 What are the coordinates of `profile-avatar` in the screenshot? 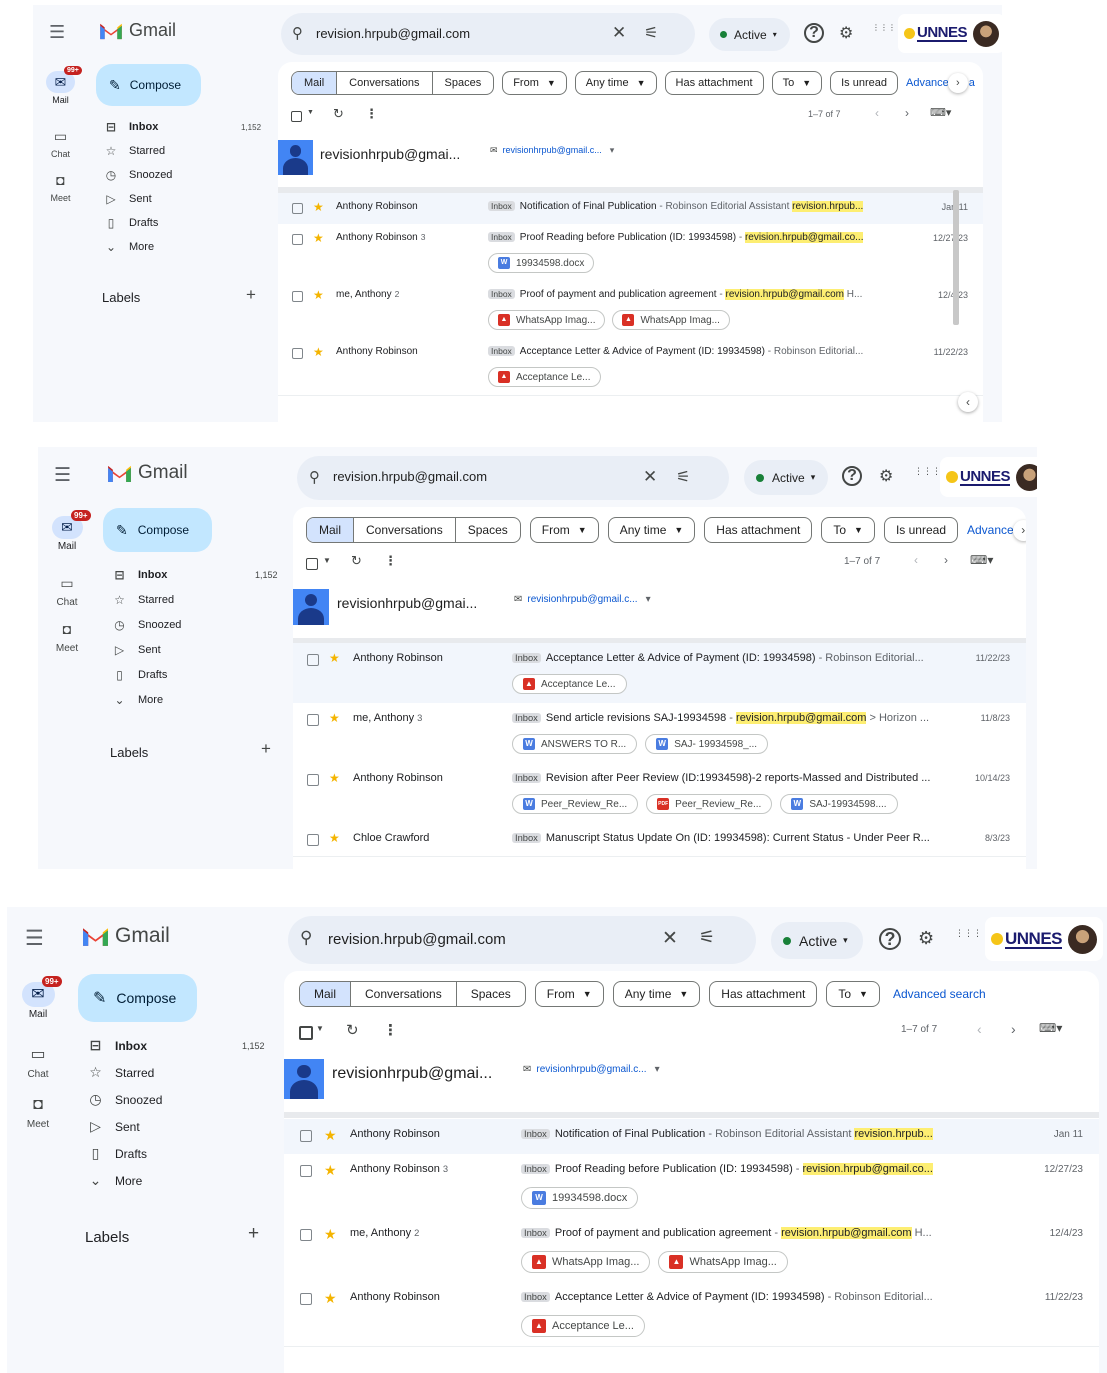 It's located at (986, 33).